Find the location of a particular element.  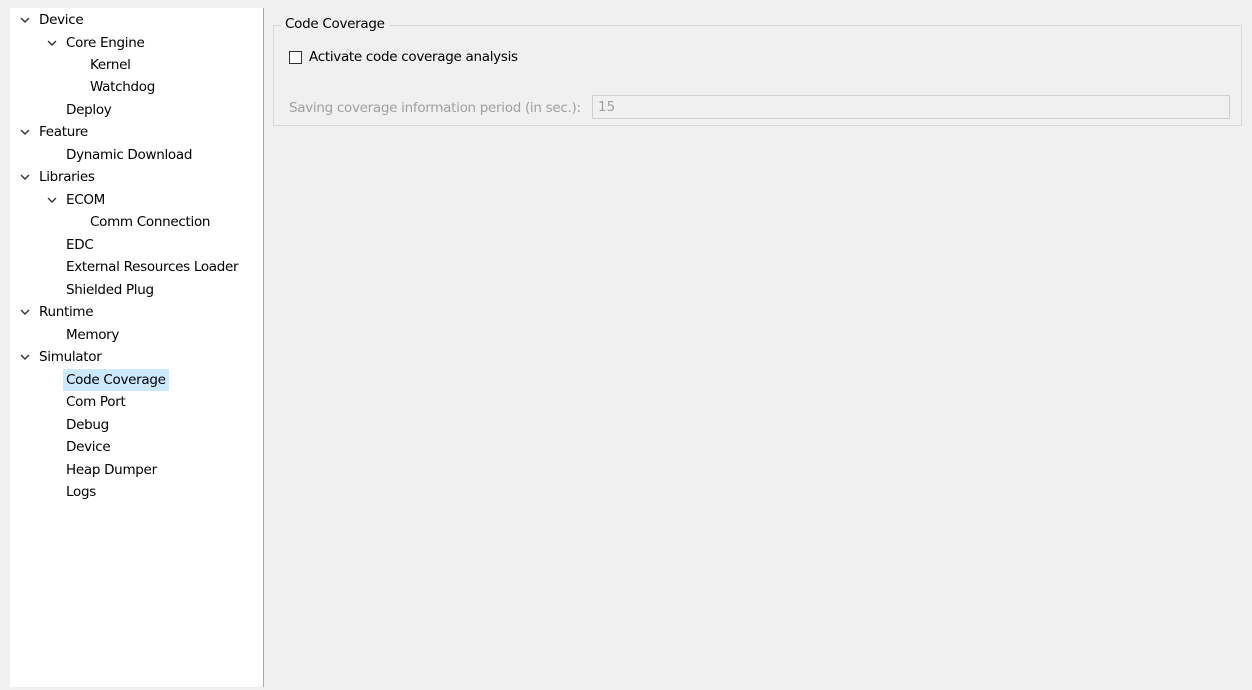

tree-item-comm-connection: Comm Connection is located at coordinates (150, 222).